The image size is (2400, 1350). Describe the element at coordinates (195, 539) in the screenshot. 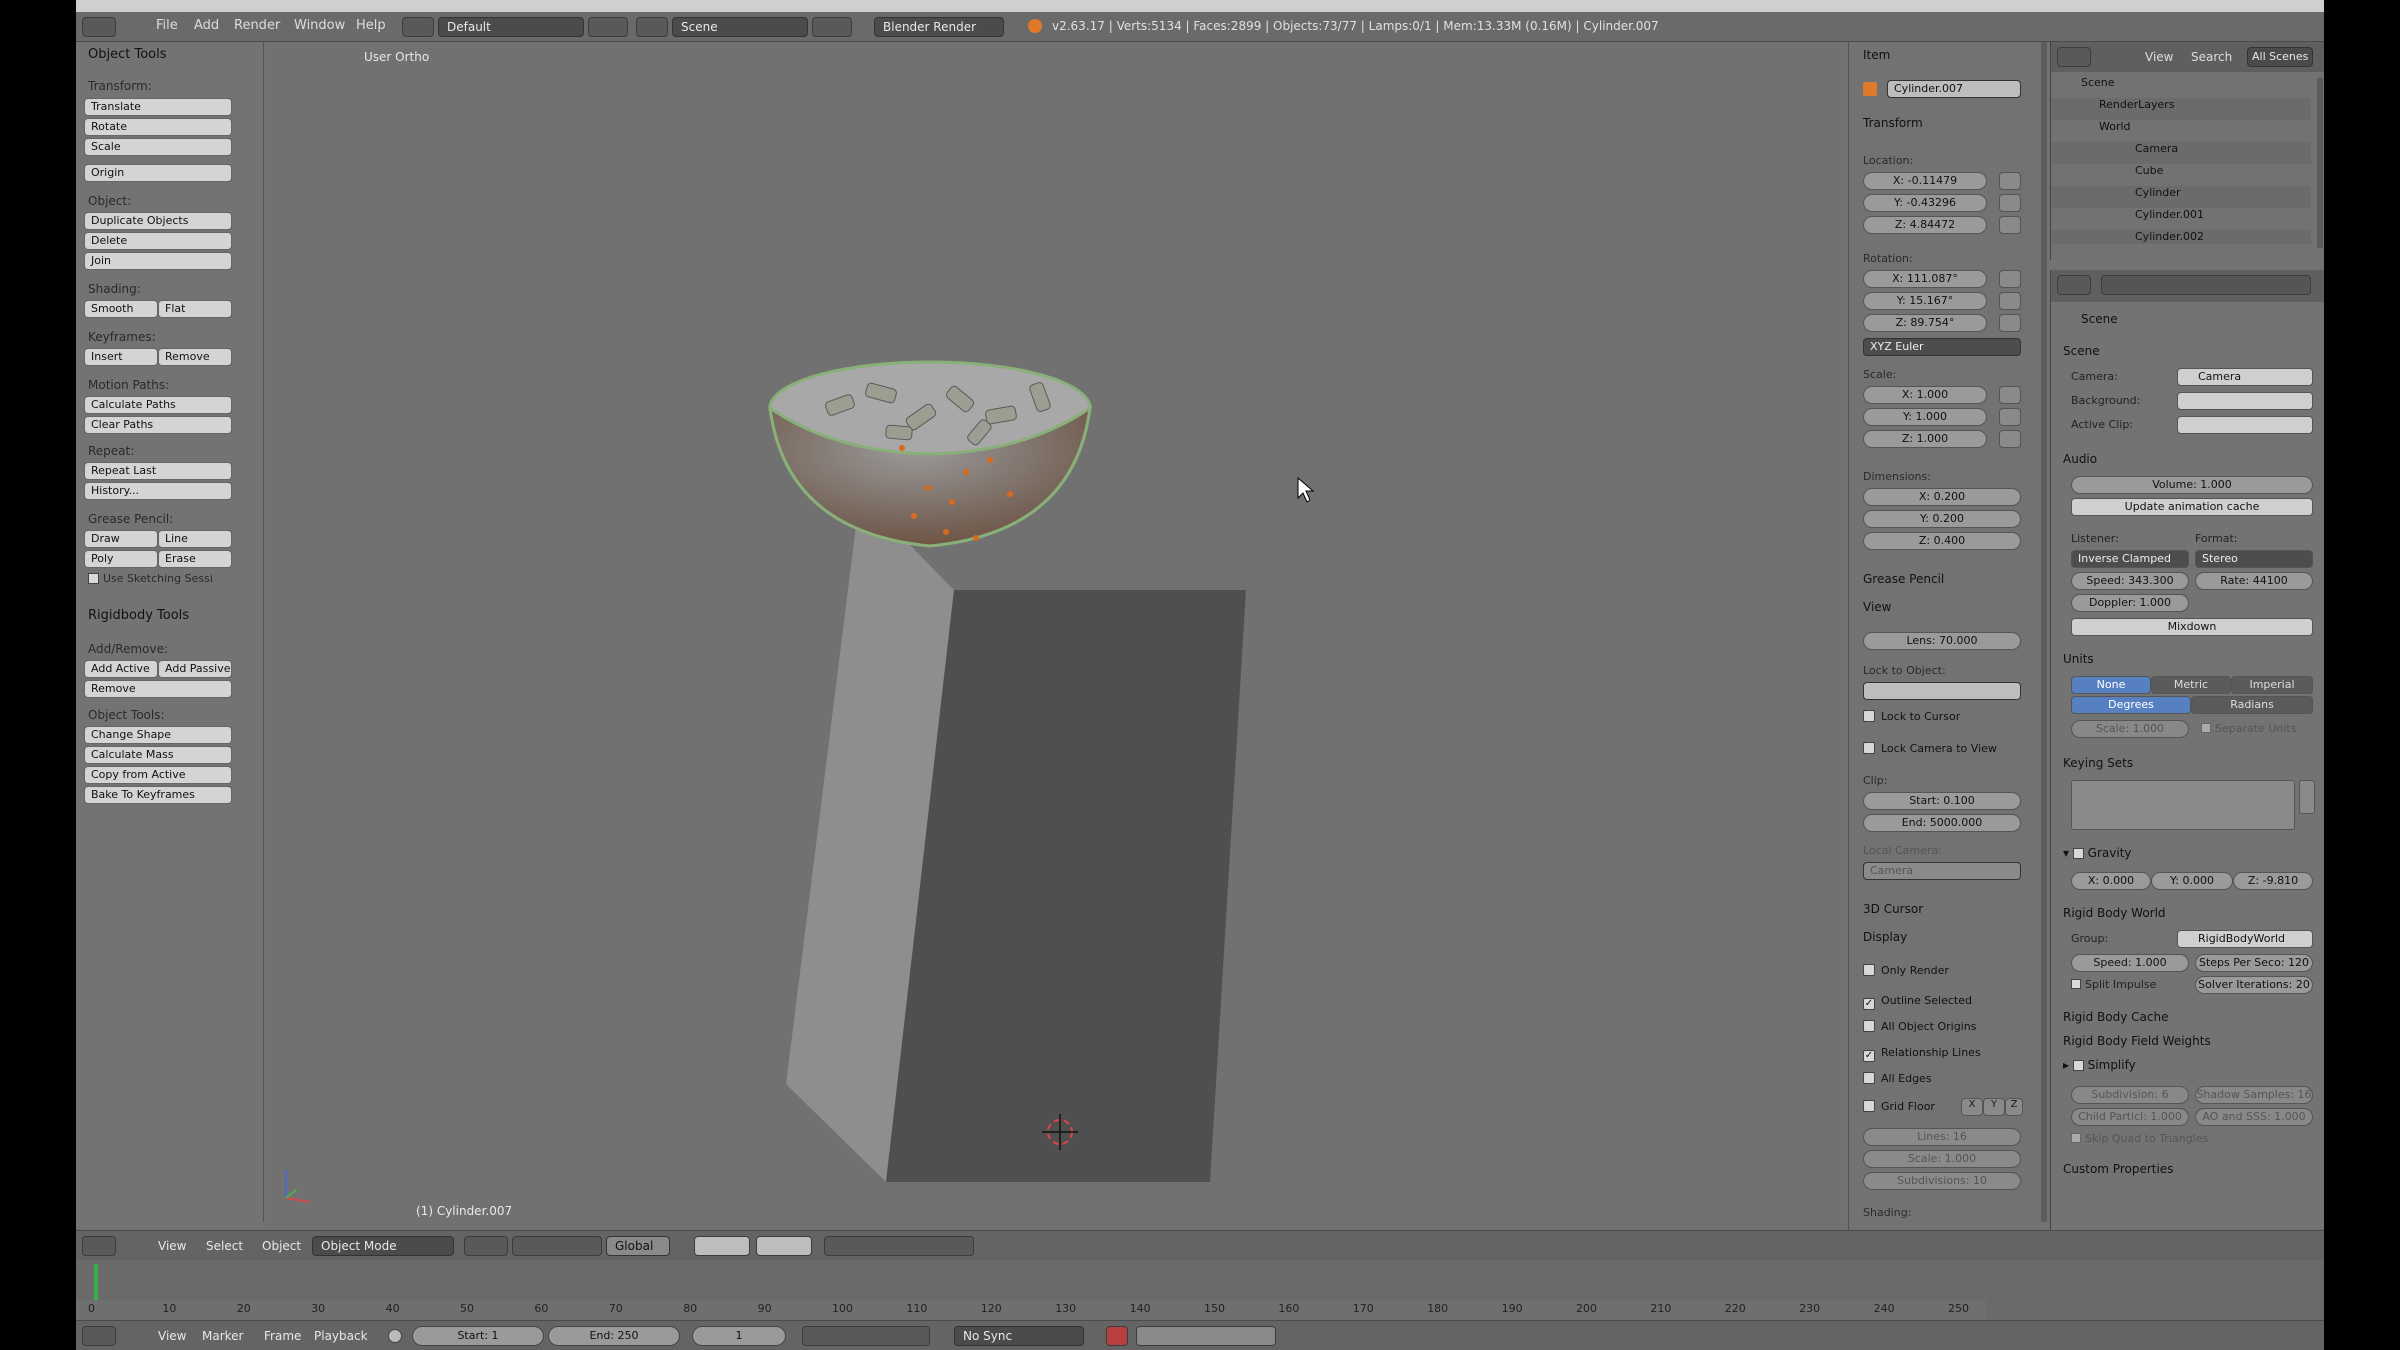

I see `line-button: Line` at that location.